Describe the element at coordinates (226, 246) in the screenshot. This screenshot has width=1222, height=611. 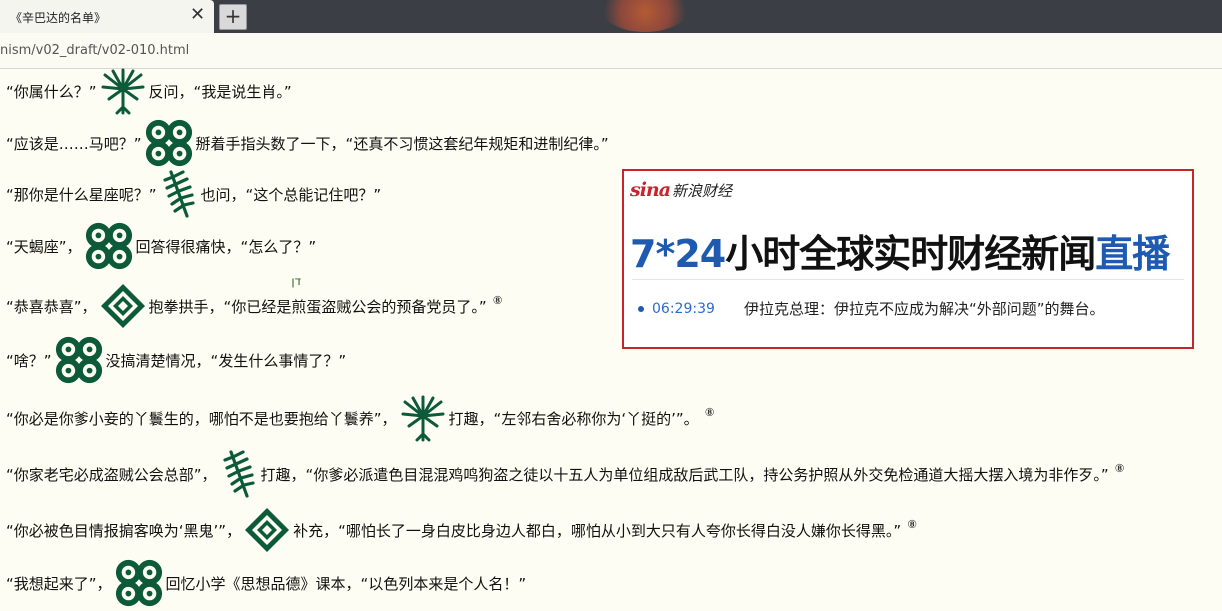
I see `line-text: 回答得很痛快，“怎么了？”` at that location.